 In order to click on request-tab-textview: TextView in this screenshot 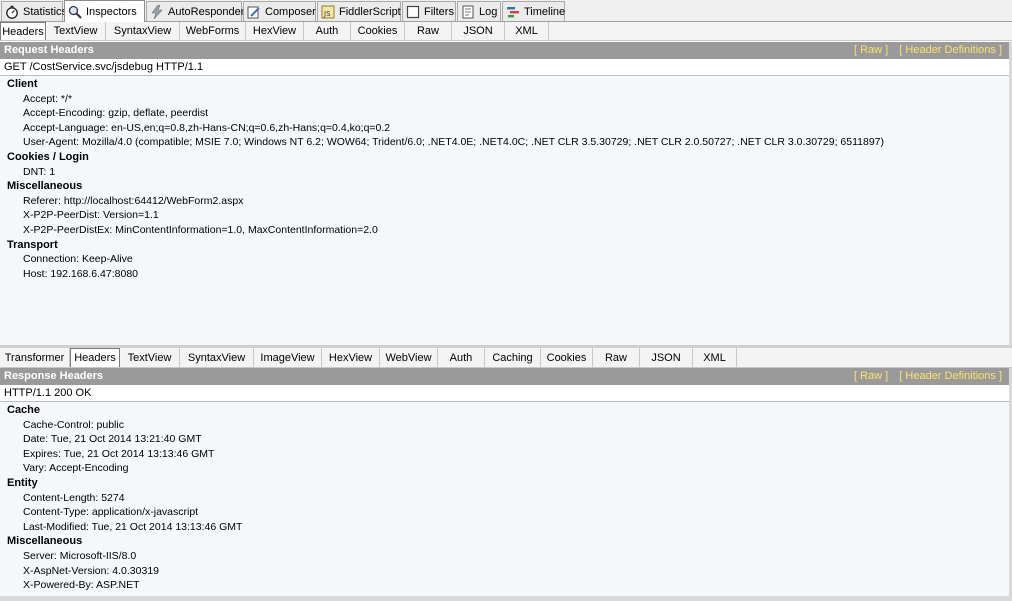, I will do `click(76, 31)`.